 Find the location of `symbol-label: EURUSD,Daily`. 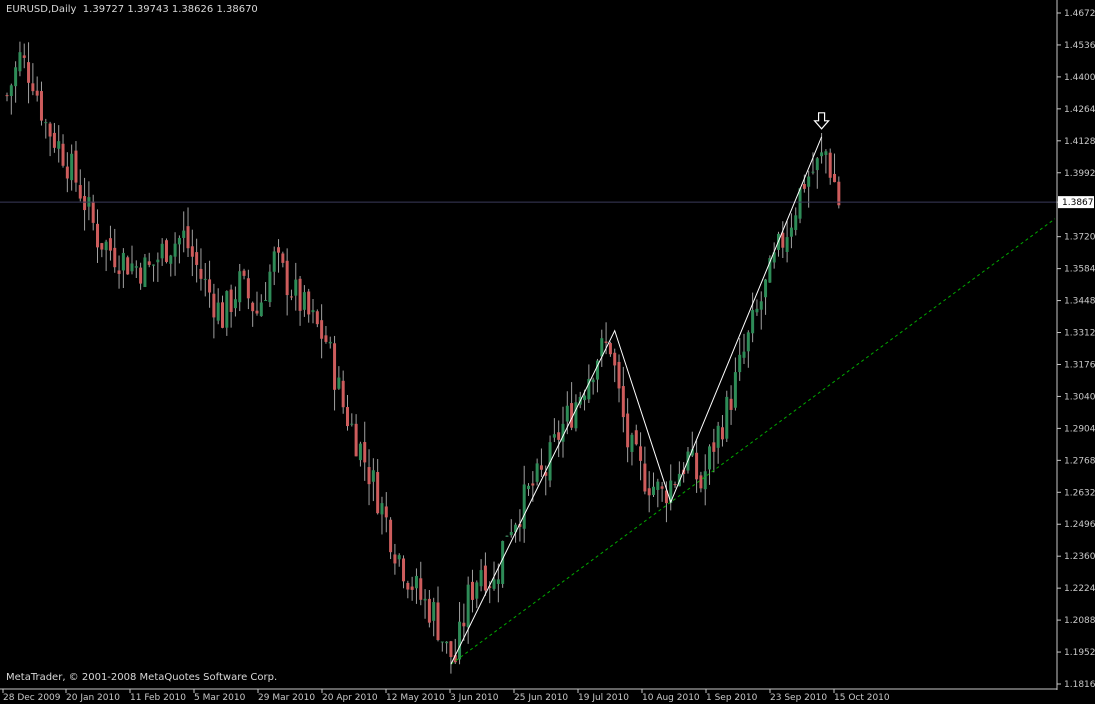

symbol-label: EURUSD,Daily is located at coordinates (41, 9).